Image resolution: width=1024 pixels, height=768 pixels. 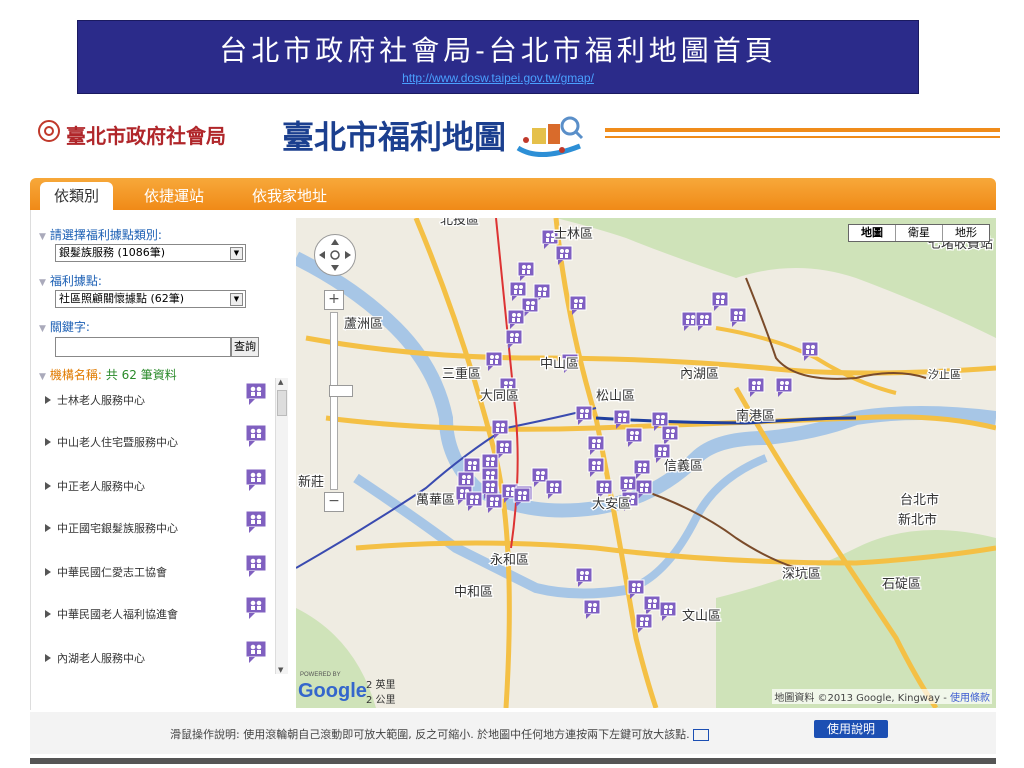 I want to click on map-type-terrain: 地形, so click(x=965, y=233).